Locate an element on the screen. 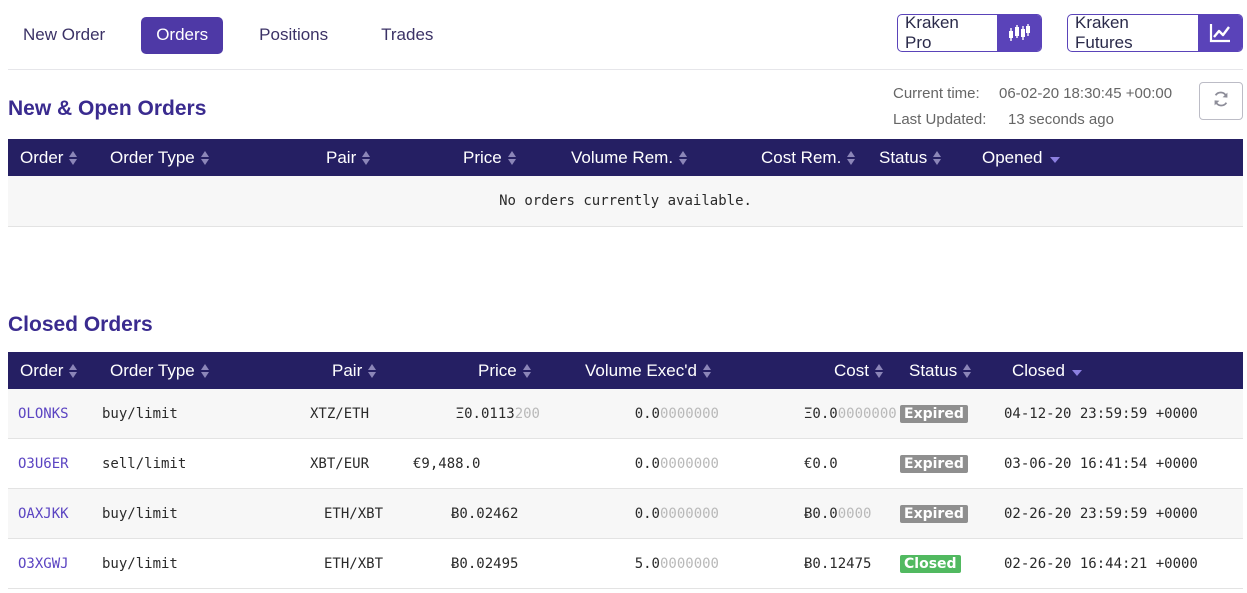 This screenshot has height=593, width=1247. order-id-link: O3XGWJ is located at coordinates (43, 564).